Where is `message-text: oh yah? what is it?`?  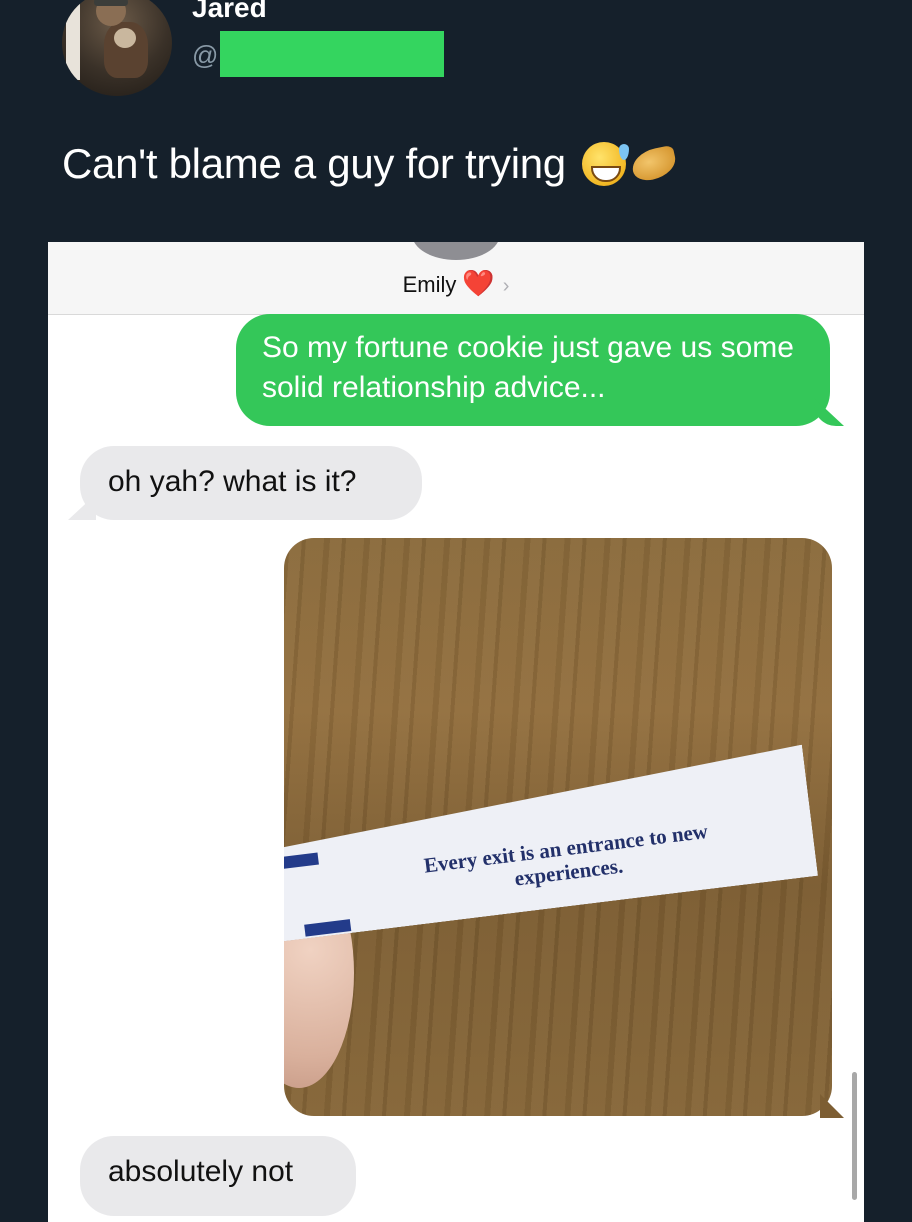 message-text: oh yah? what is it? is located at coordinates (232, 481).